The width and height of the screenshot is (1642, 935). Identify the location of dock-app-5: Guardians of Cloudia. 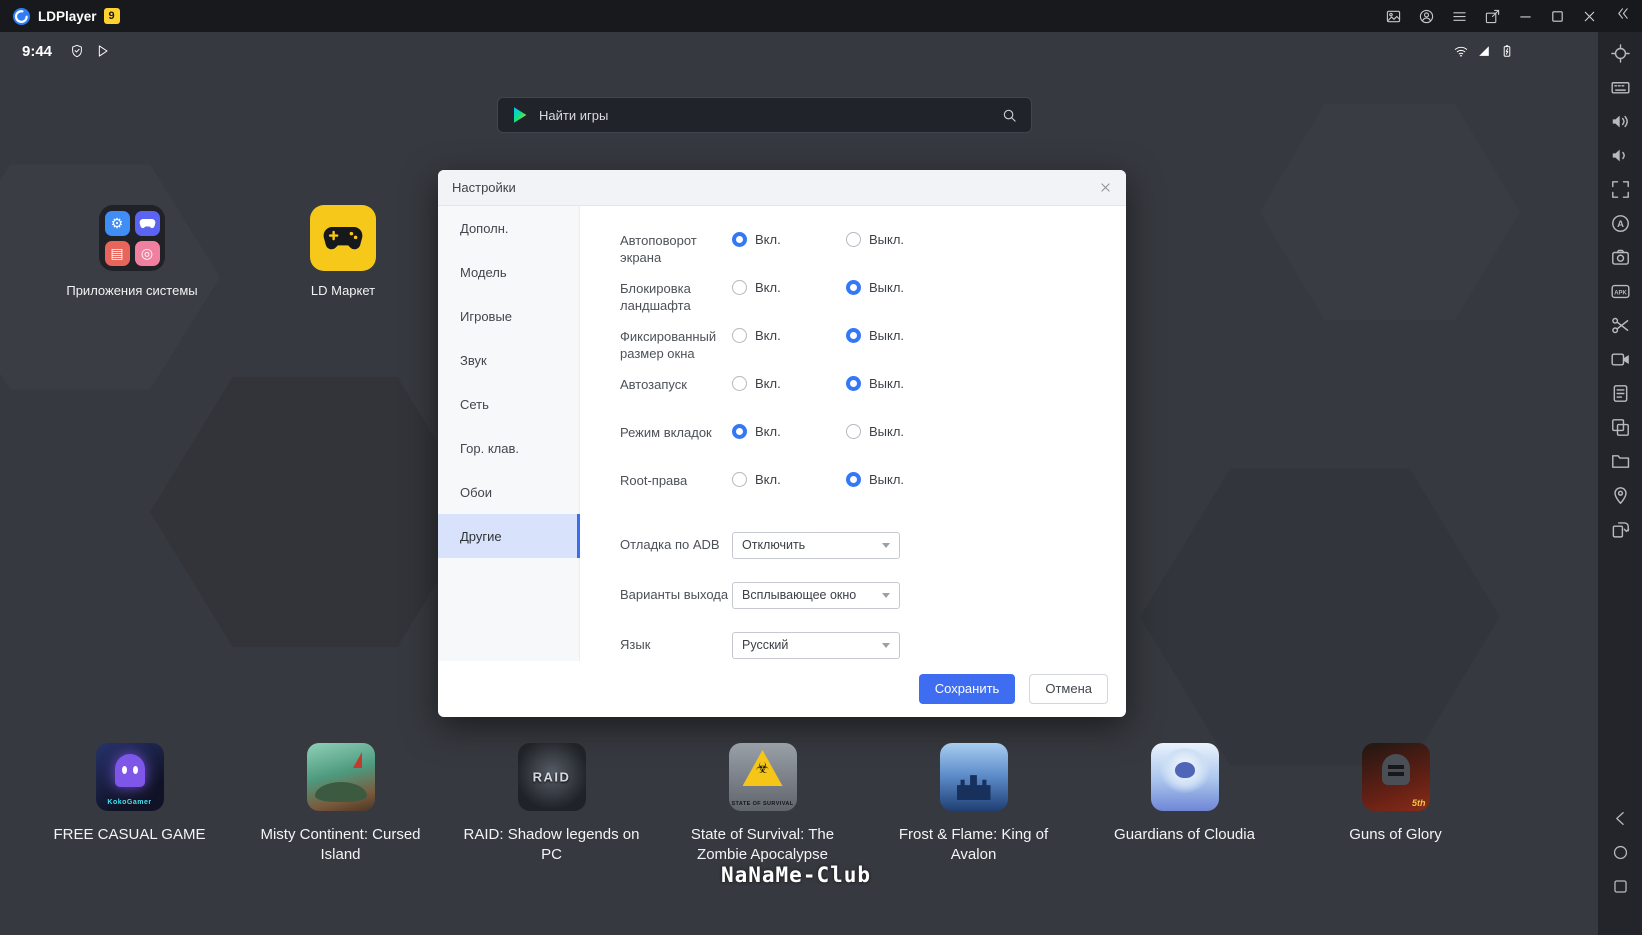
(1184, 803).